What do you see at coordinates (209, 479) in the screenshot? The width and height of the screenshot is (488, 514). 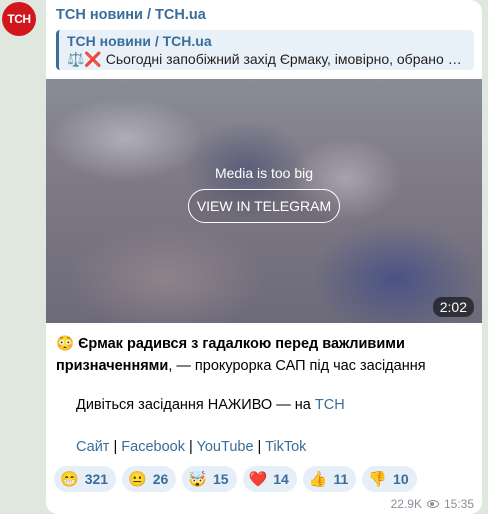 I see `reaction-mind-blown: 🤯 15` at bounding box center [209, 479].